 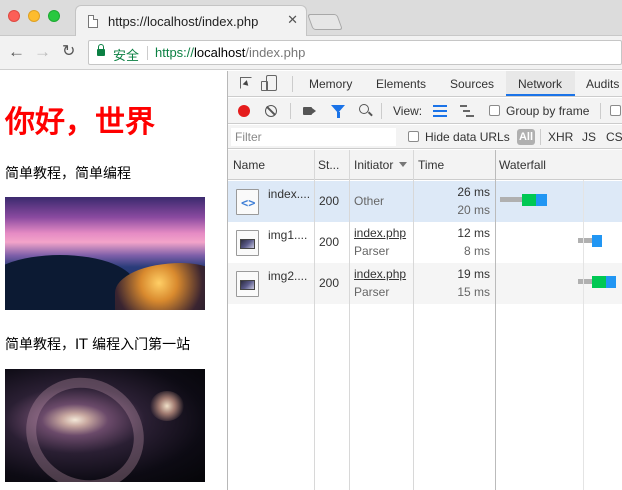 I want to click on tab-memory: Memory, so click(x=330, y=84).